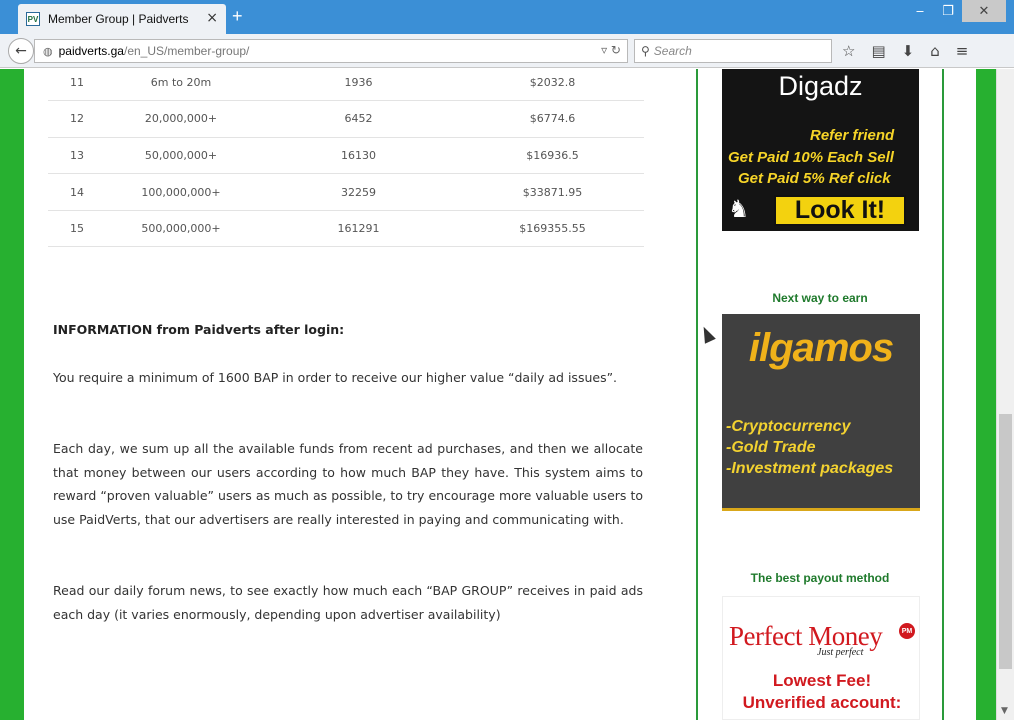 This screenshot has width=1014, height=720. Describe the element at coordinates (788, 426) in the screenshot. I see `ad-text: -Cryptocurrency` at that location.